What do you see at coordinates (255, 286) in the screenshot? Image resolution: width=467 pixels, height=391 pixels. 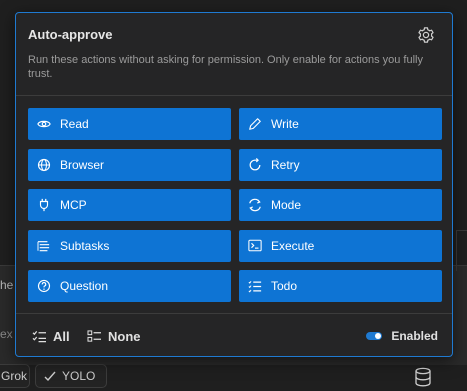 I see `todo-icon` at bounding box center [255, 286].